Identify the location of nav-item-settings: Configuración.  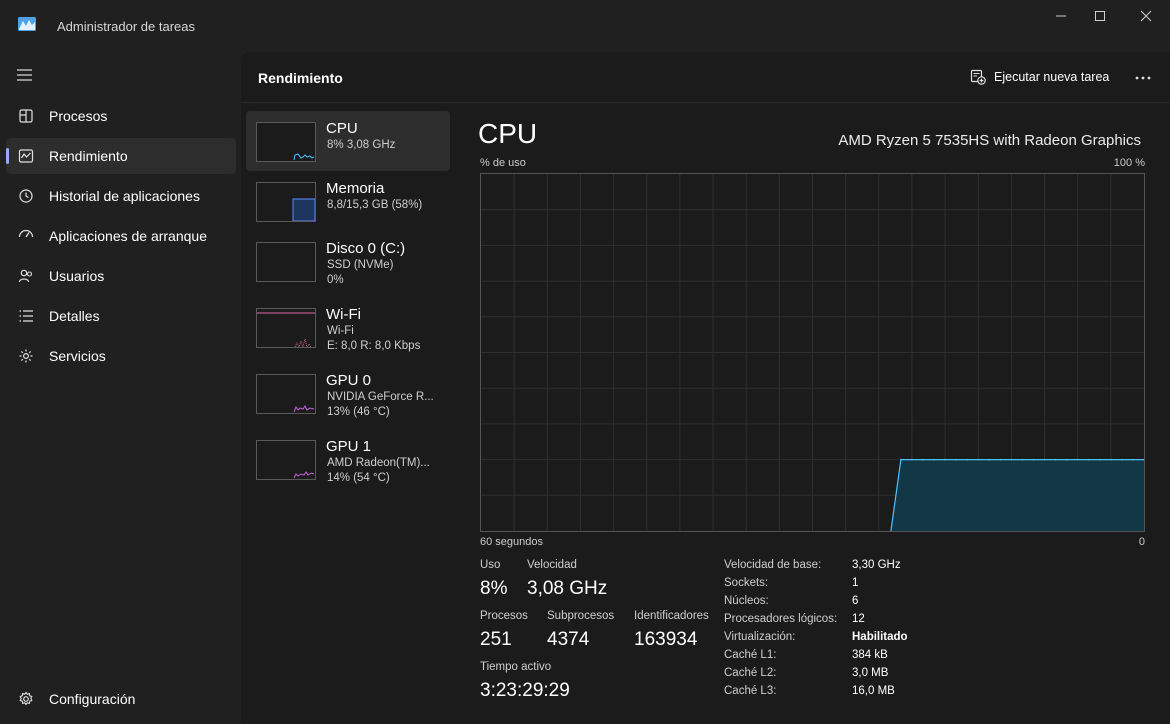
(121, 699).